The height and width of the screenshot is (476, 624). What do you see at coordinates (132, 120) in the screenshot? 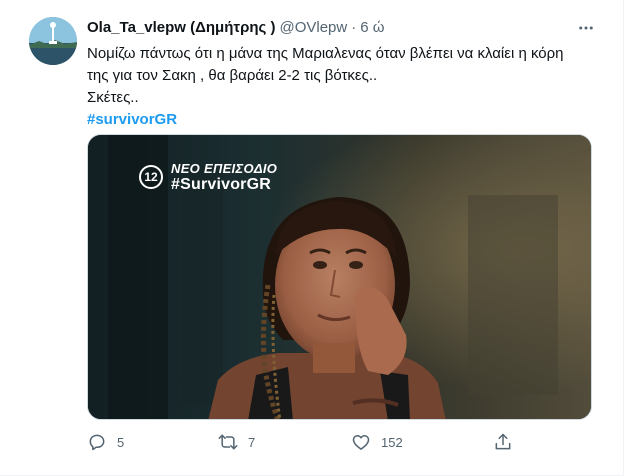
I see `hashtag-link: #survivorGR` at bounding box center [132, 120].